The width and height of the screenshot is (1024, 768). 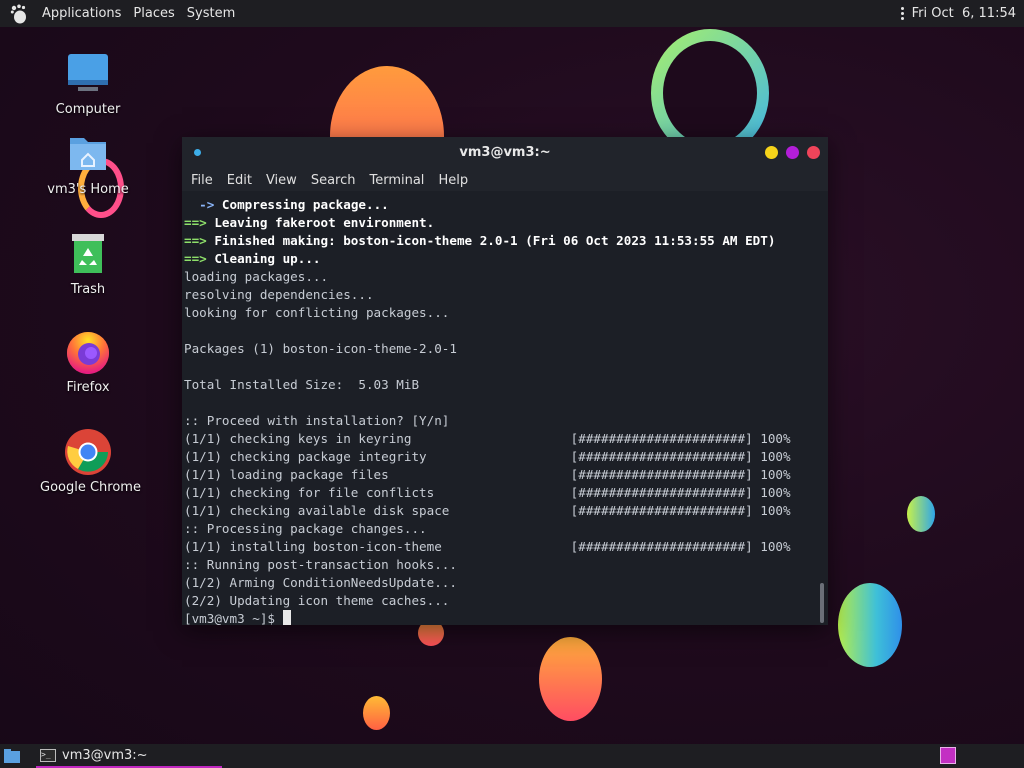 What do you see at coordinates (902, 13) in the screenshot?
I see `kebab-menu-icon` at bounding box center [902, 13].